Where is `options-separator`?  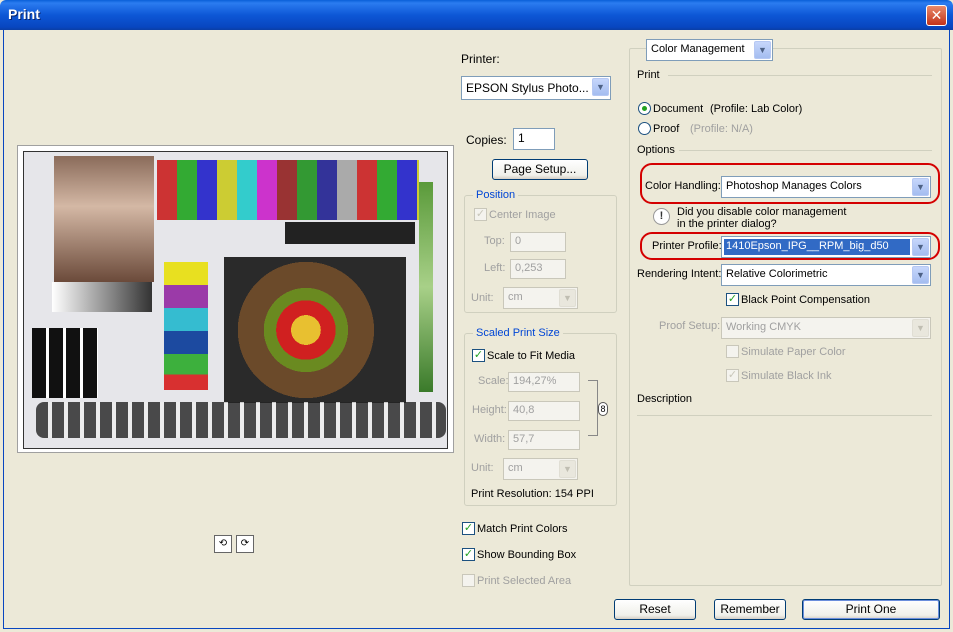 options-separator is located at coordinates (805, 150).